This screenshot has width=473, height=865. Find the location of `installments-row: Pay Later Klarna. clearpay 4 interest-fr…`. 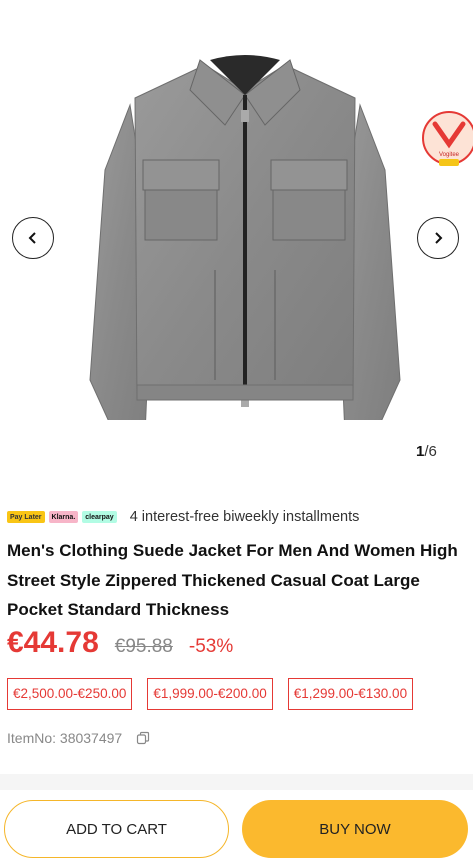

installments-row: Pay Later Klarna. clearpay 4 interest-fr… is located at coordinates (183, 517).